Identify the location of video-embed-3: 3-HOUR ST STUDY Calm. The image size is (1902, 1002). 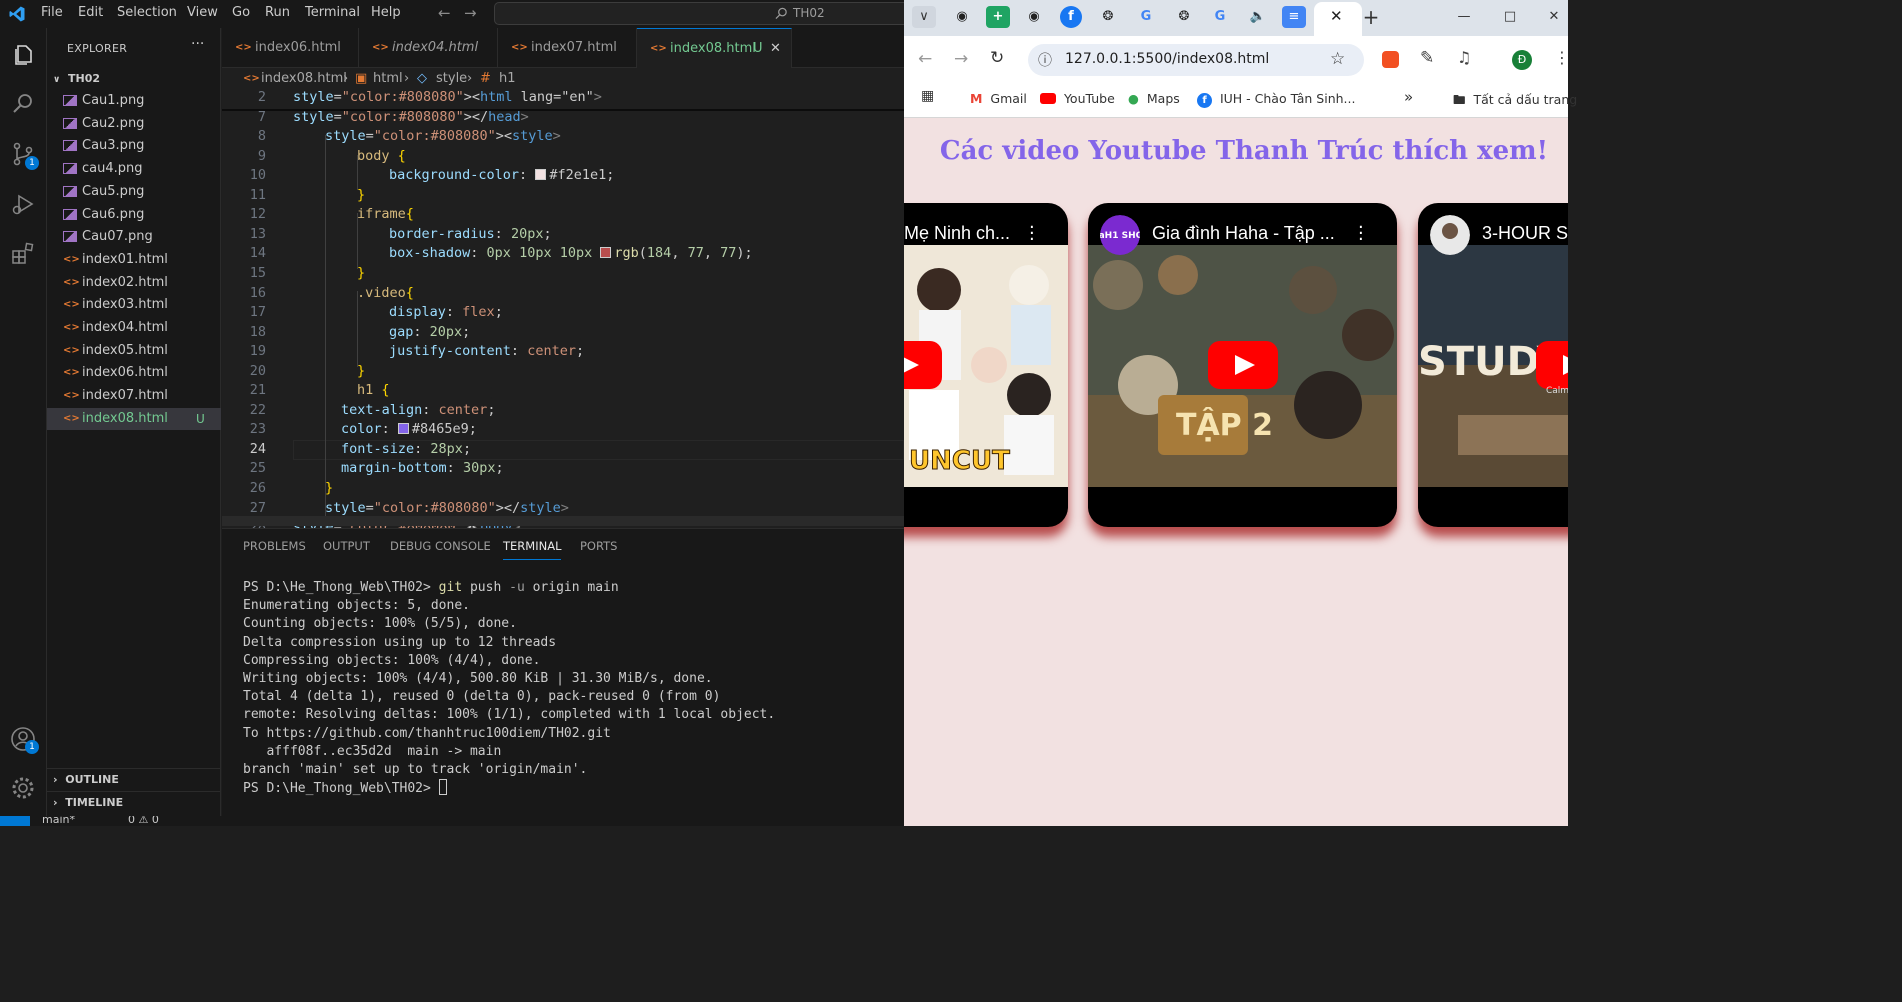
(1493, 365).